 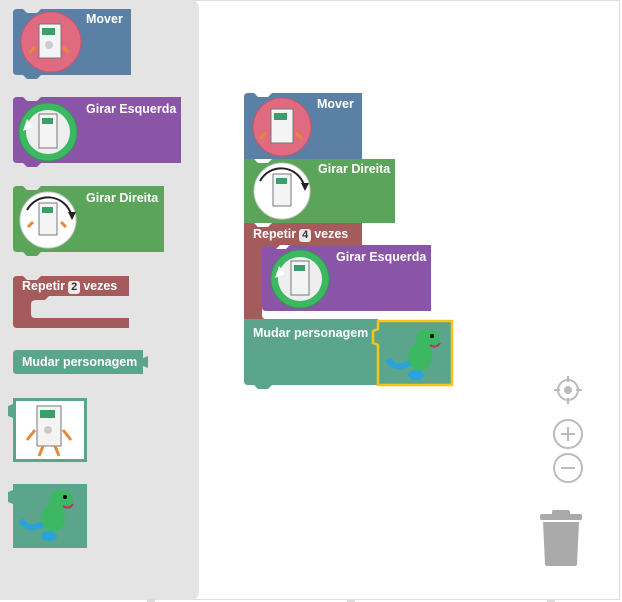 What do you see at coordinates (104, 19) in the screenshot?
I see `block-label: Mover` at bounding box center [104, 19].